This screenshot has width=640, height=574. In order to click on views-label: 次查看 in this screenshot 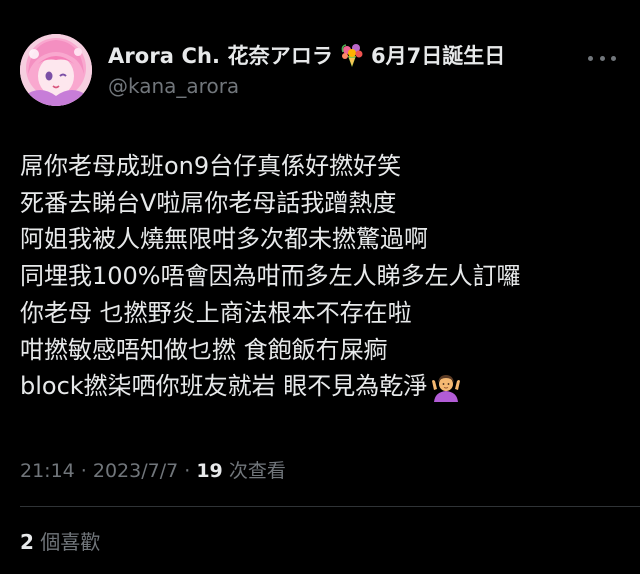, I will do `click(254, 471)`.